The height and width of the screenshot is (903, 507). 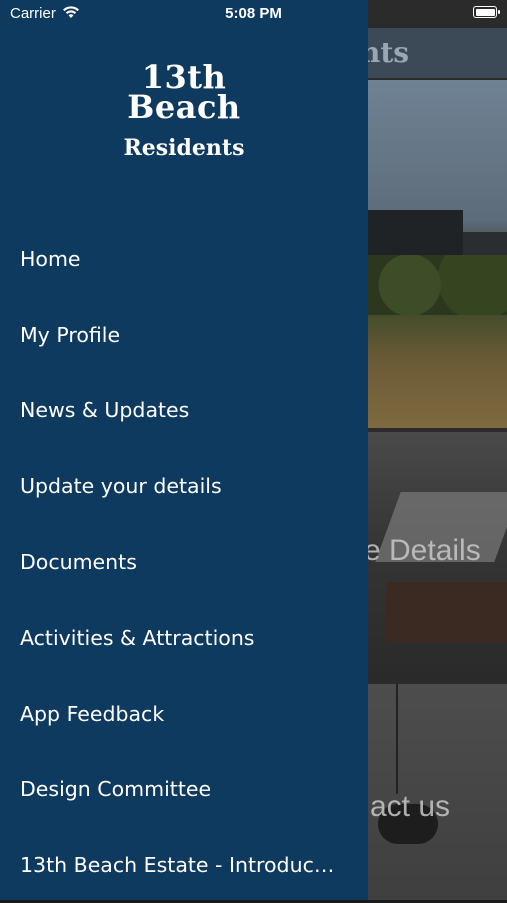 I want to click on menu-item-my-profile: My Profile, so click(x=184, y=335).